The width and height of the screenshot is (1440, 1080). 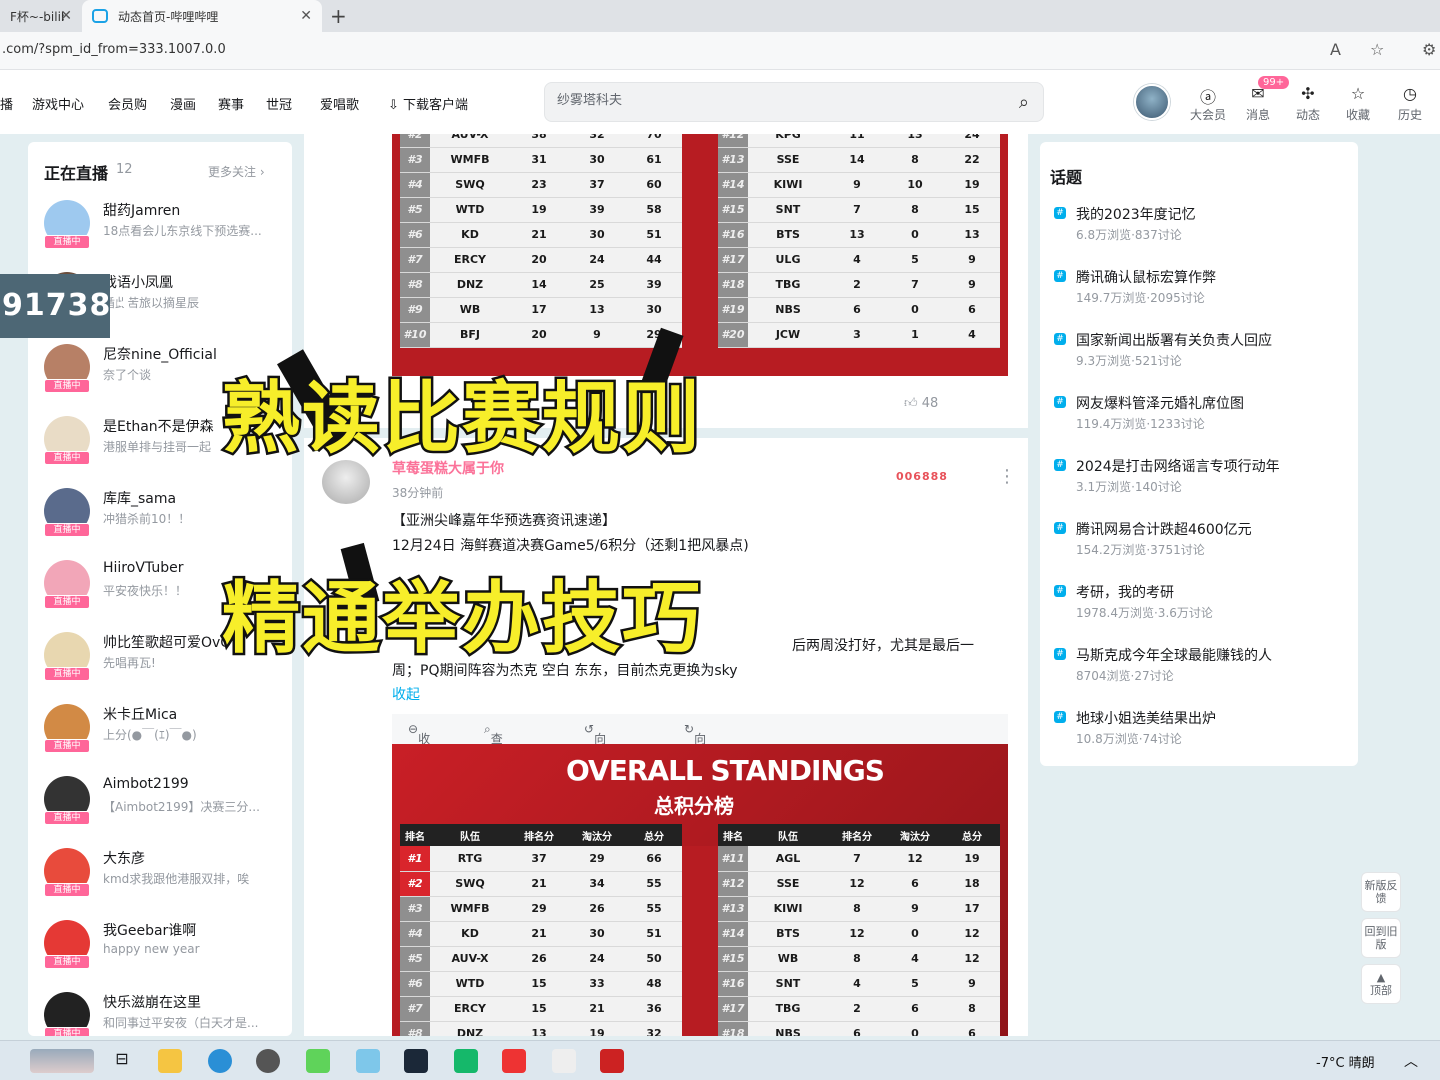 What do you see at coordinates (1345, 1061) in the screenshot?
I see `weather-text: -7°C 晴朗` at bounding box center [1345, 1061].